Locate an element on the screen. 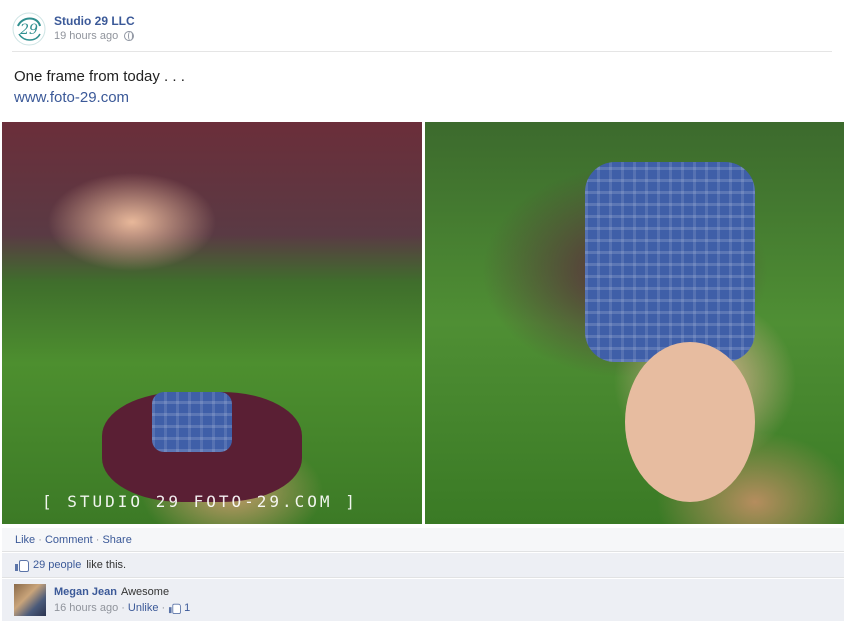 The width and height of the screenshot is (844, 623). likes-count-link: 29 people is located at coordinates (57, 565).